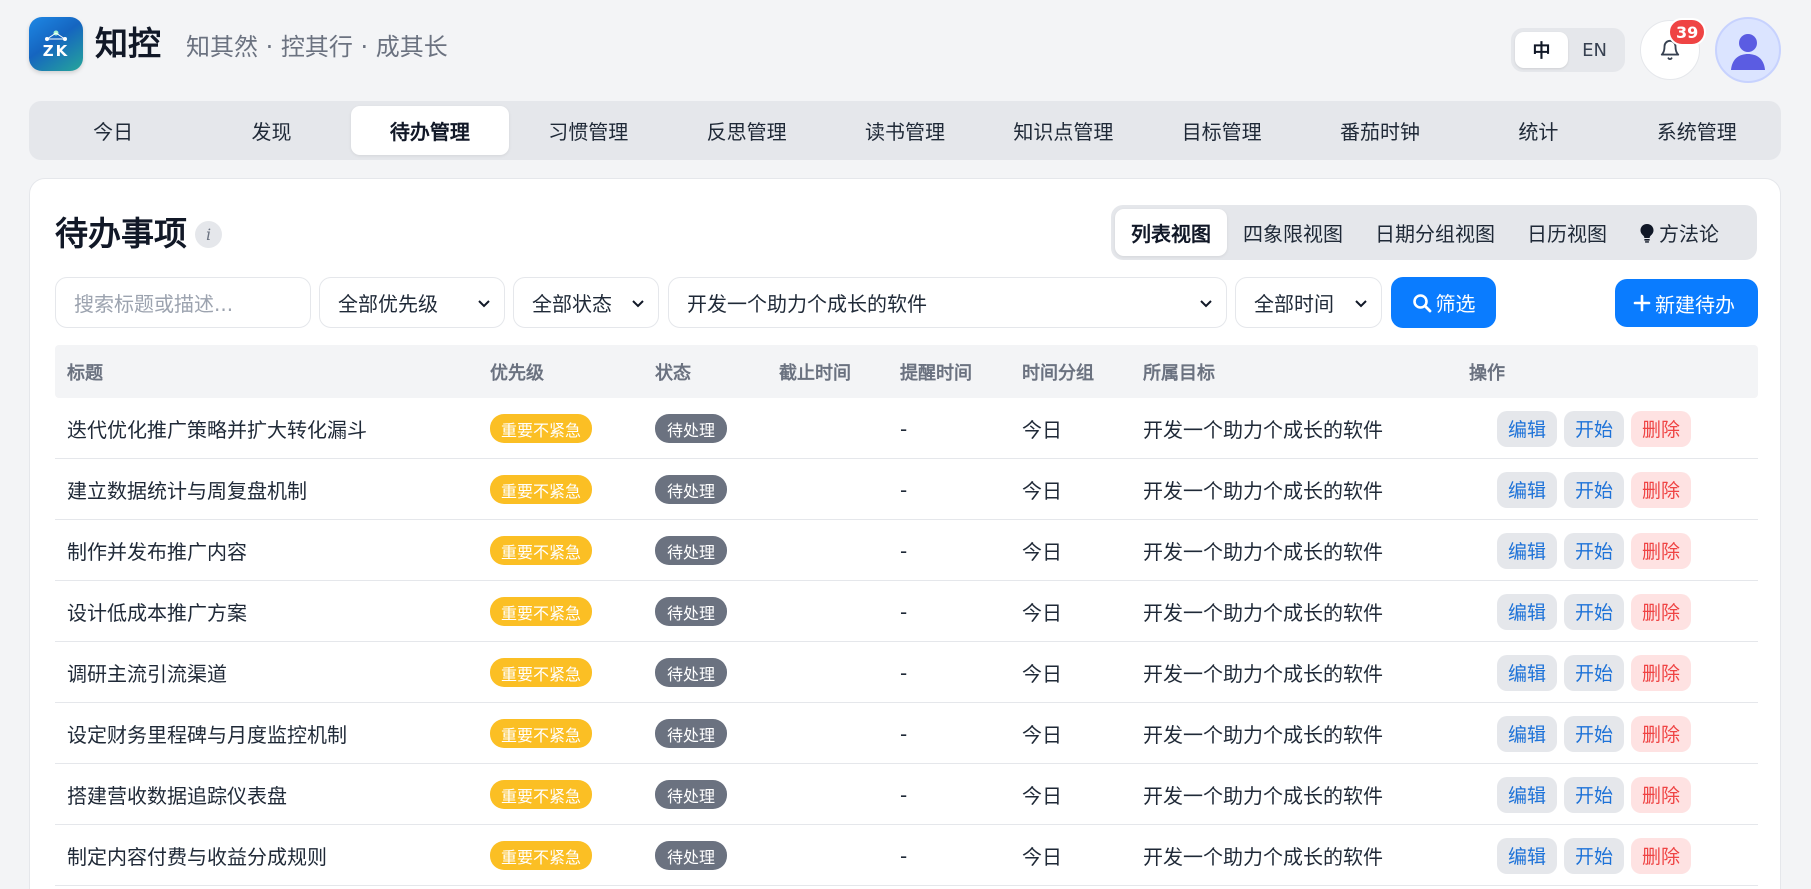 Image resolution: width=1811 pixels, height=889 pixels. I want to click on view-date-group: 日期分组视图, so click(1435, 232).